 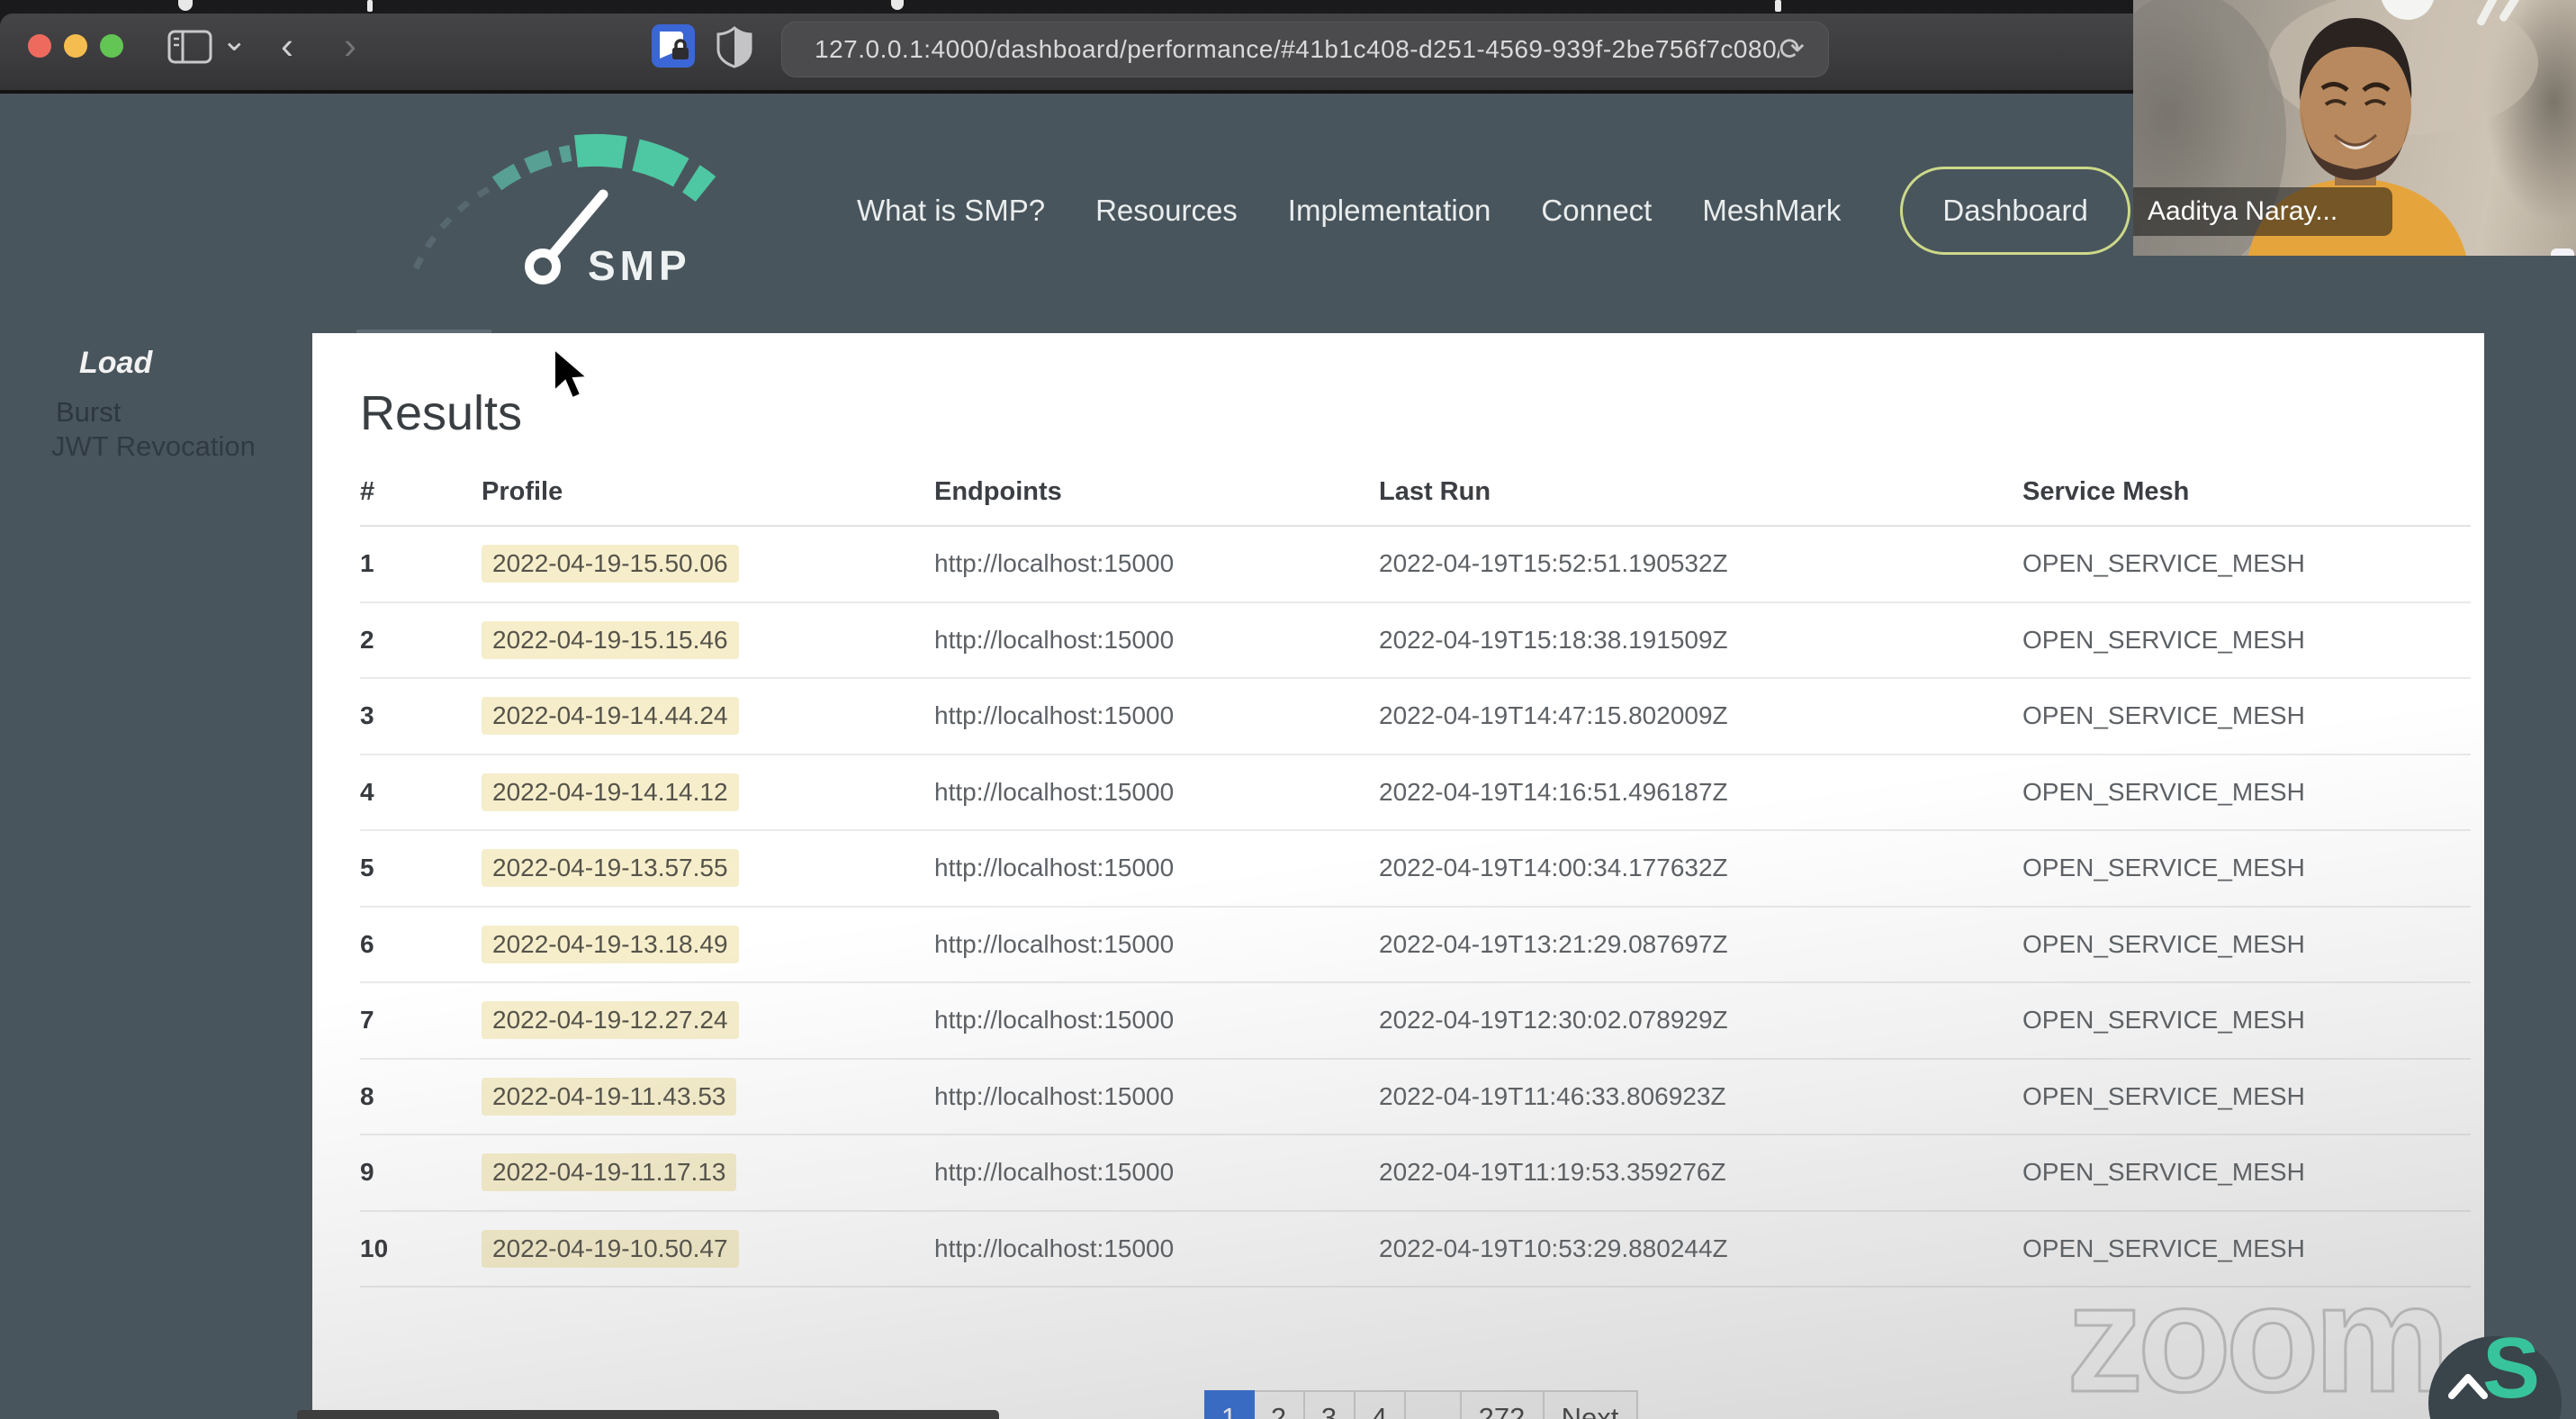 What do you see at coordinates (610, 944) in the screenshot?
I see `profile-highlight: 2022-04-19-13.18.49` at bounding box center [610, 944].